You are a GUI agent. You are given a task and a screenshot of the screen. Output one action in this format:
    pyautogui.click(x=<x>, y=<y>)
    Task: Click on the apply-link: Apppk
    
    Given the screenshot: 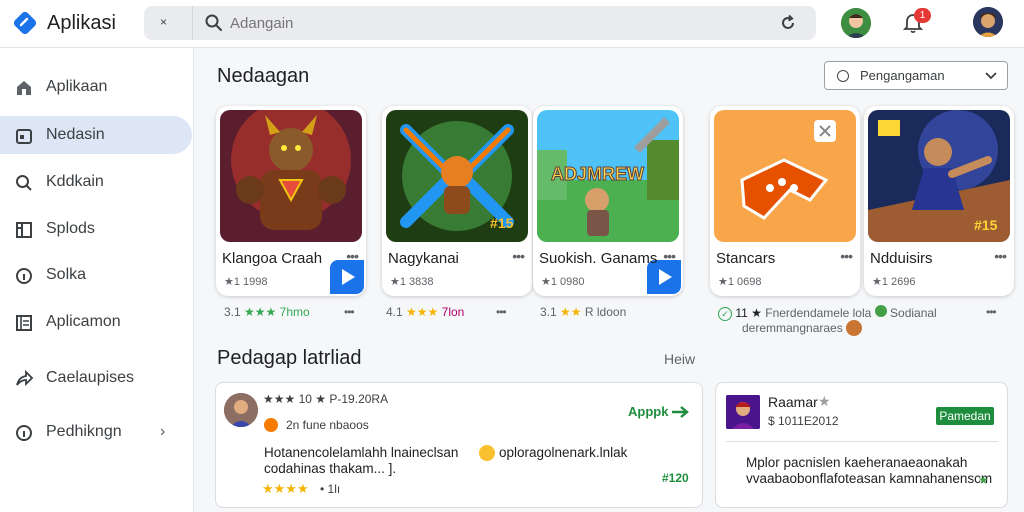 What is the action you would take?
    pyautogui.click(x=648, y=411)
    